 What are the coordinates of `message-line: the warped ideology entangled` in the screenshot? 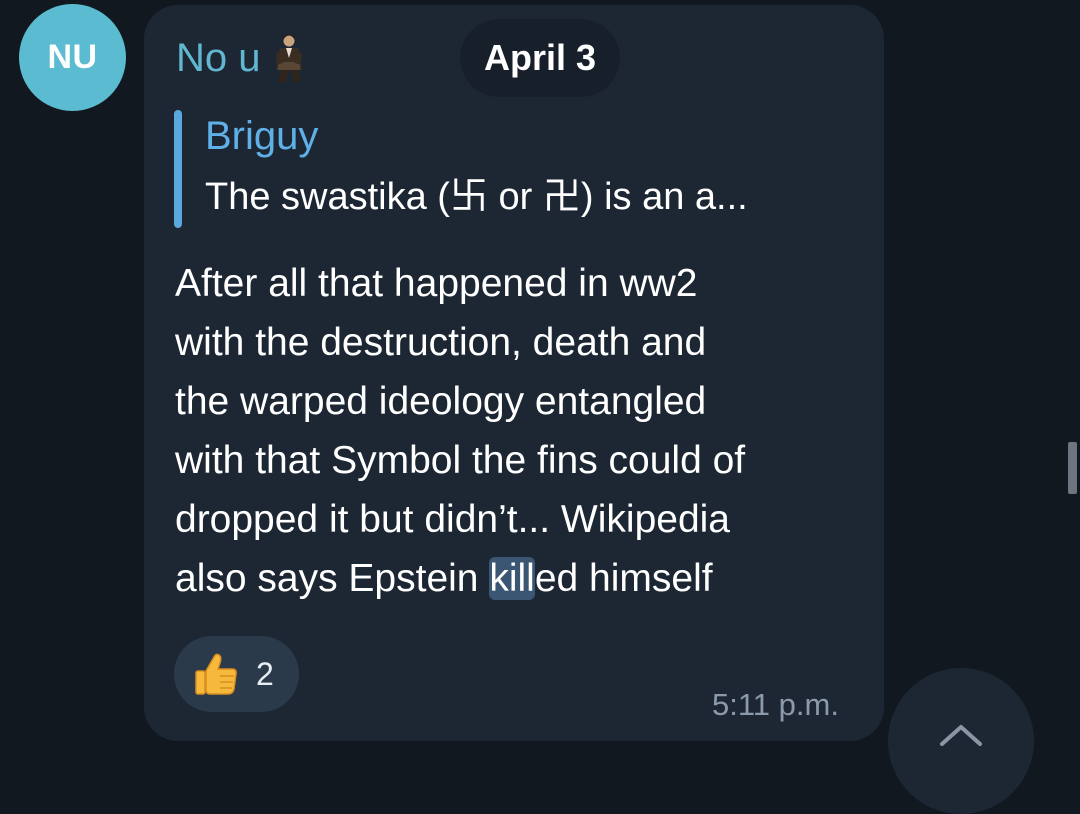 It's located at (441, 401).